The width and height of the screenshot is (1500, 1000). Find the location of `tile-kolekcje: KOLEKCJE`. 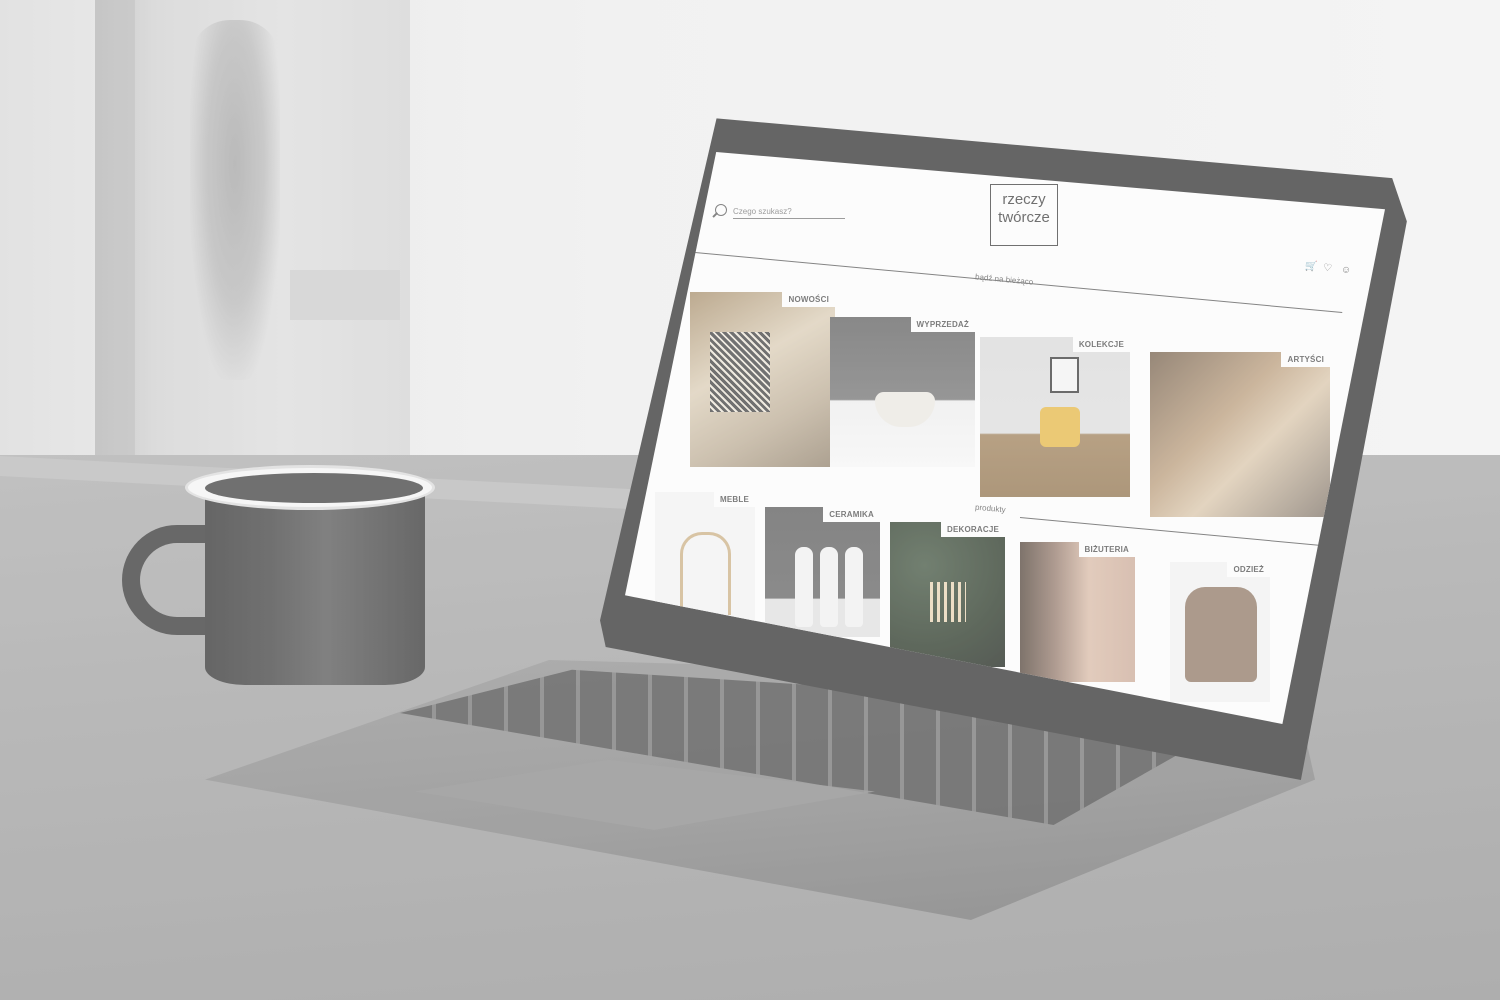

tile-kolekcje: KOLEKCJE is located at coordinates (1055, 417).